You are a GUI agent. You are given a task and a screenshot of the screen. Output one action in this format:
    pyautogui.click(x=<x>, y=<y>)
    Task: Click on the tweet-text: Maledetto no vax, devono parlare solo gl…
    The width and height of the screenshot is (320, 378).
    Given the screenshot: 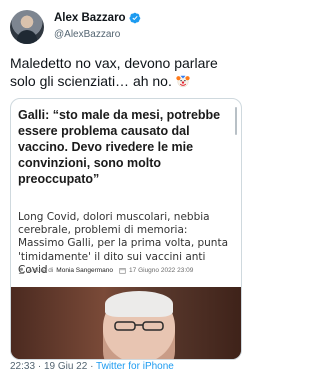 What is the action you would take?
    pyautogui.click(x=126, y=72)
    